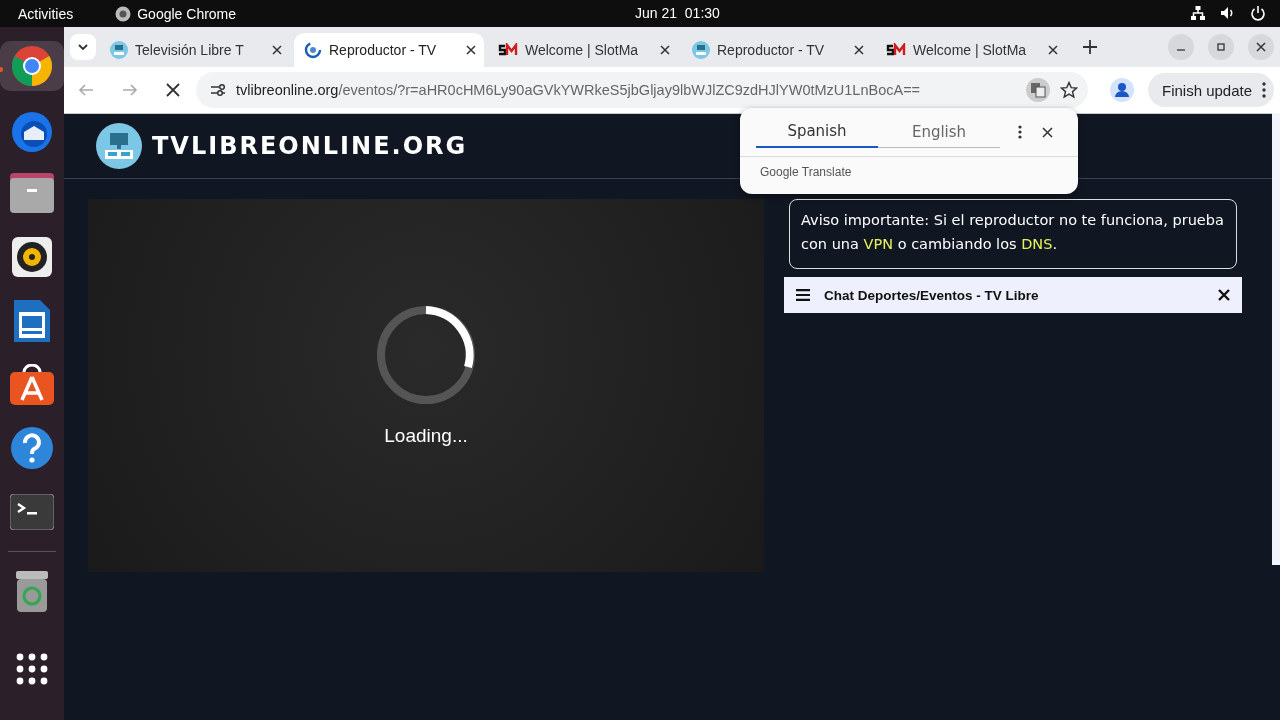 Image resolution: width=1280 pixels, height=720 pixels. I want to click on maximize-button, so click(1221, 47).